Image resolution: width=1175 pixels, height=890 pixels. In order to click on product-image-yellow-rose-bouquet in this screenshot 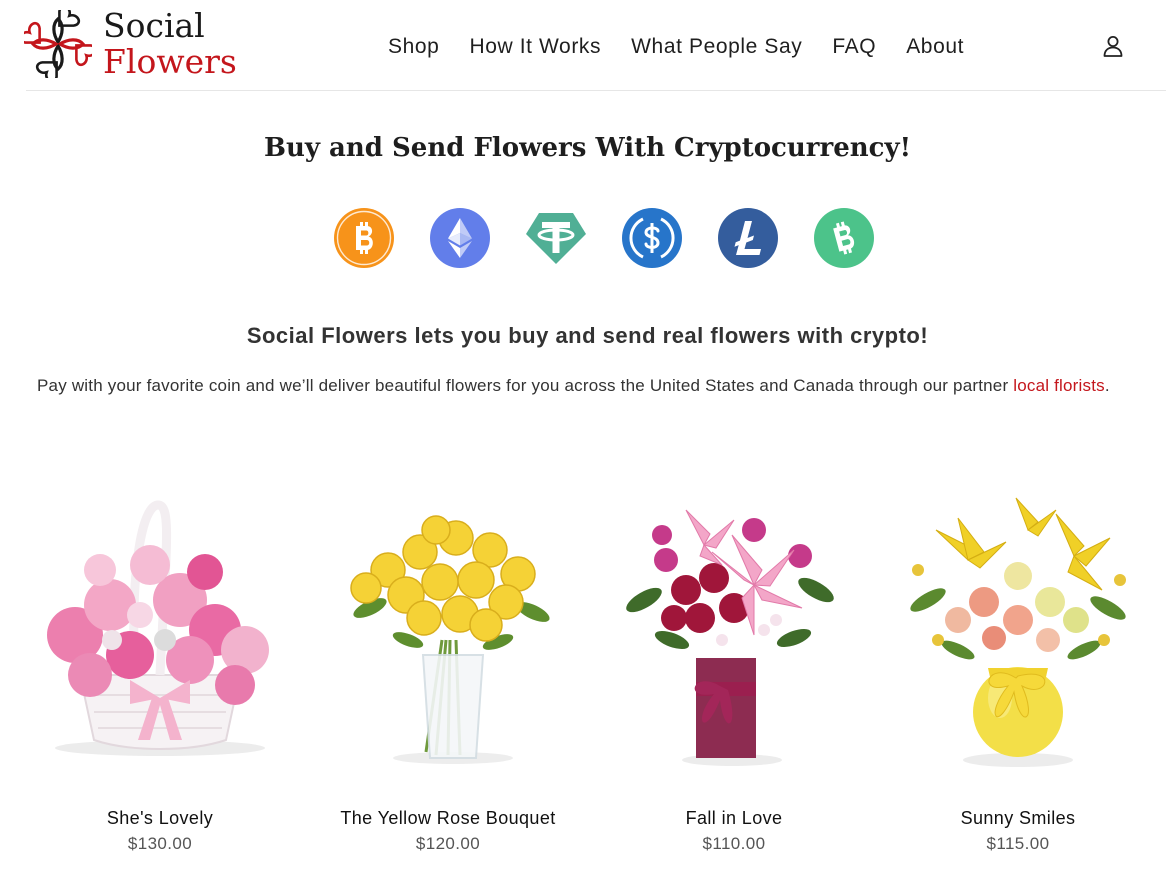, I will do `click(448, 632)`.